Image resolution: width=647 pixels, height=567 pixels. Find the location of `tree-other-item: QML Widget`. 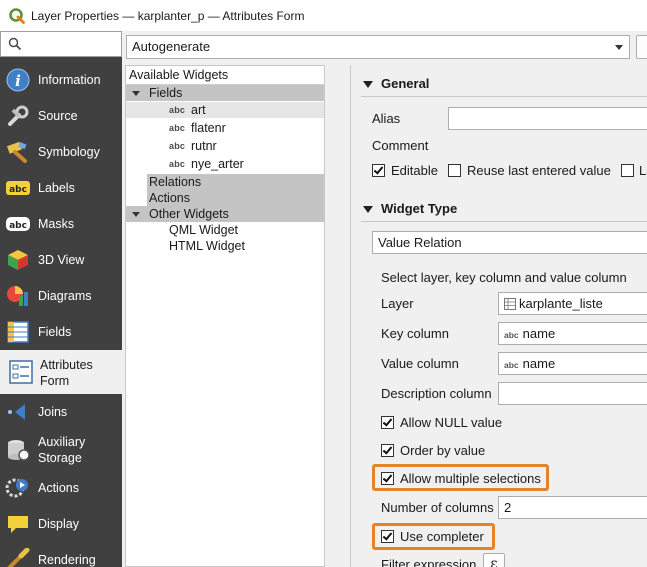

tree-other-item: QML Widget is located at coordinates (225, 230).